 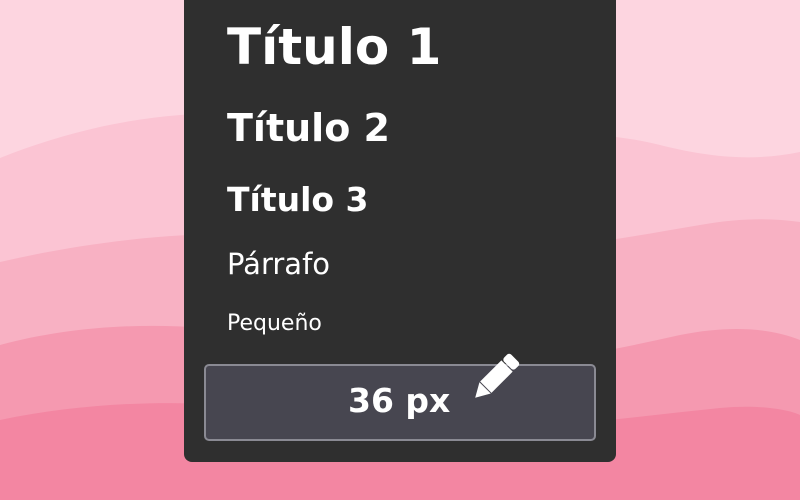 I want to click on heading-3-option: Título 3, so click(x=298, y=199).